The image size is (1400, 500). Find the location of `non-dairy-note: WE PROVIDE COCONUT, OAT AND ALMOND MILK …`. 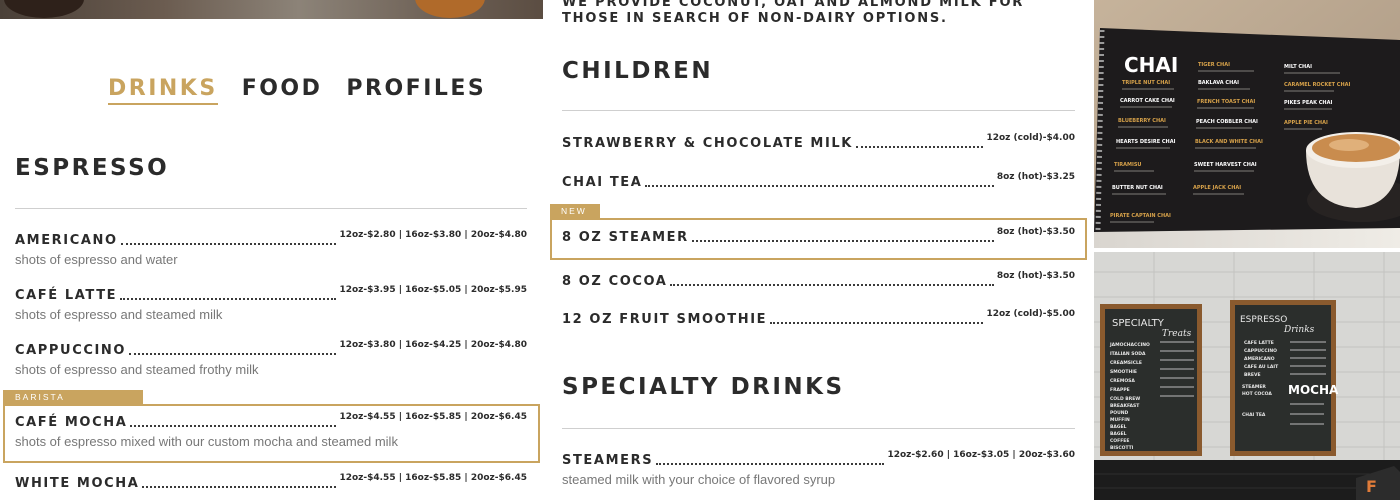

non-dairy-note: WE PROVIDE COCONUT, OAT AND ALMOND MILK … is located at coordinates (793, 13).